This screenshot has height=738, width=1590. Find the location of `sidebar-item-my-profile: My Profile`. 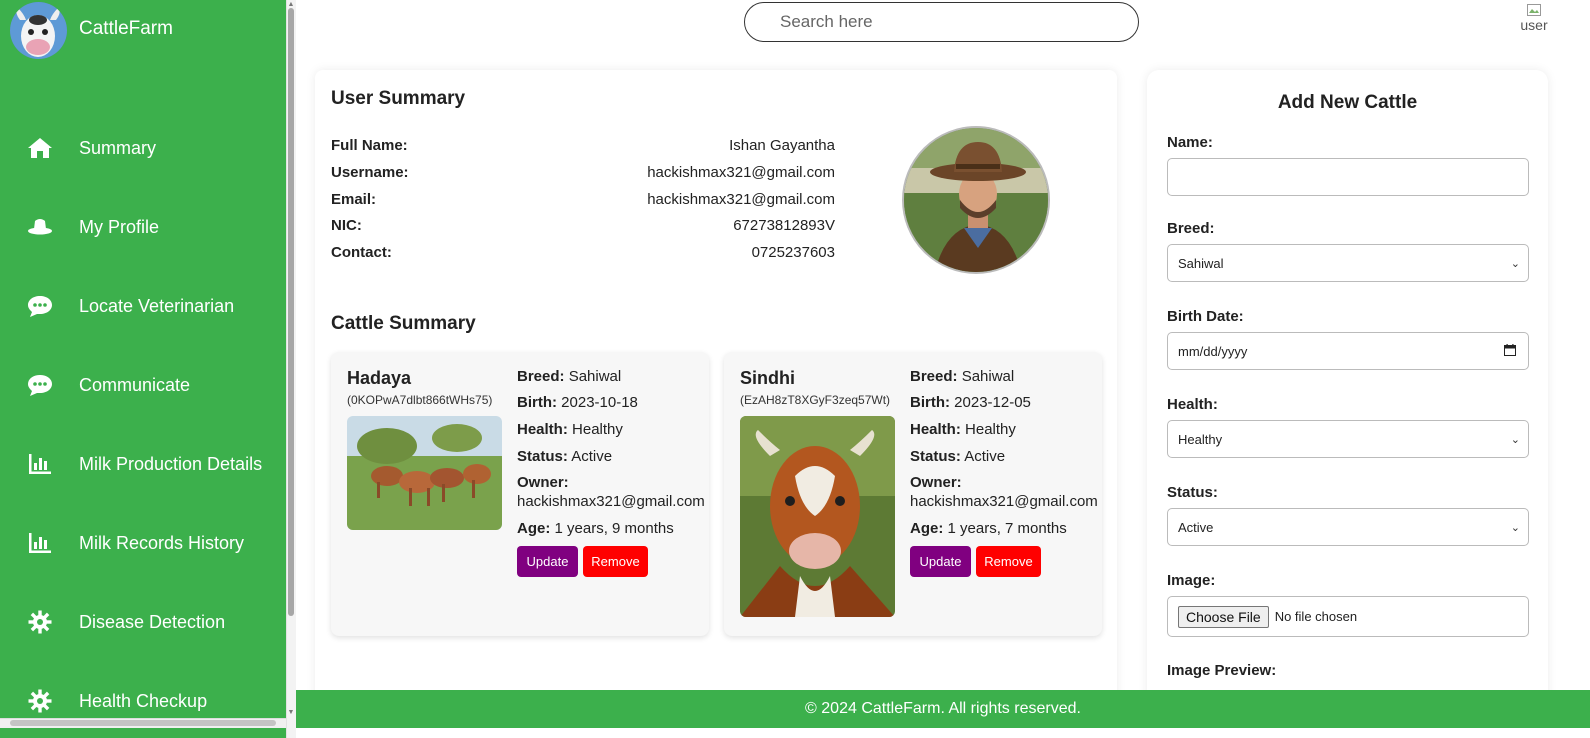

sidebar-item-my-profile: My Profile is located at coordinates (143, 227).